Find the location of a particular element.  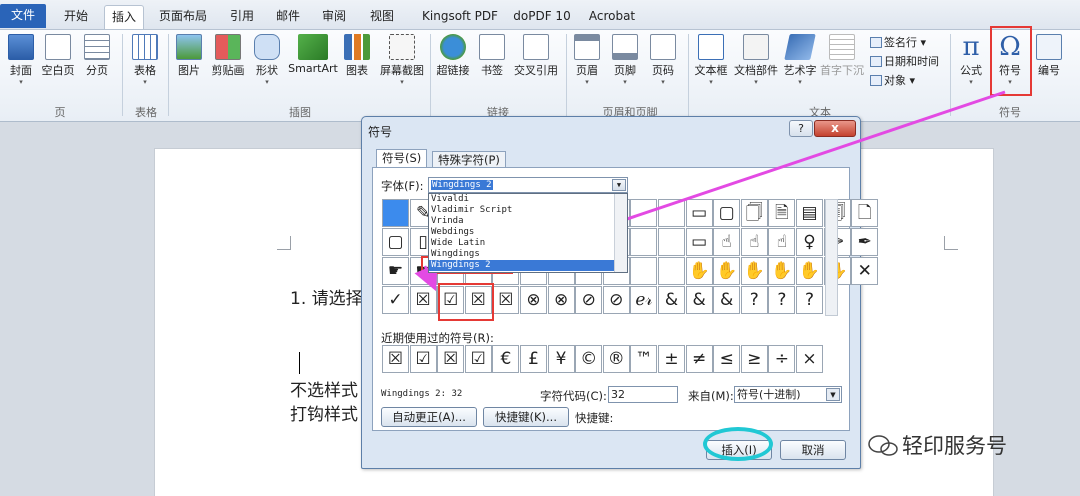

symbol-cell: ▤ is located at coordinates (809, 213).